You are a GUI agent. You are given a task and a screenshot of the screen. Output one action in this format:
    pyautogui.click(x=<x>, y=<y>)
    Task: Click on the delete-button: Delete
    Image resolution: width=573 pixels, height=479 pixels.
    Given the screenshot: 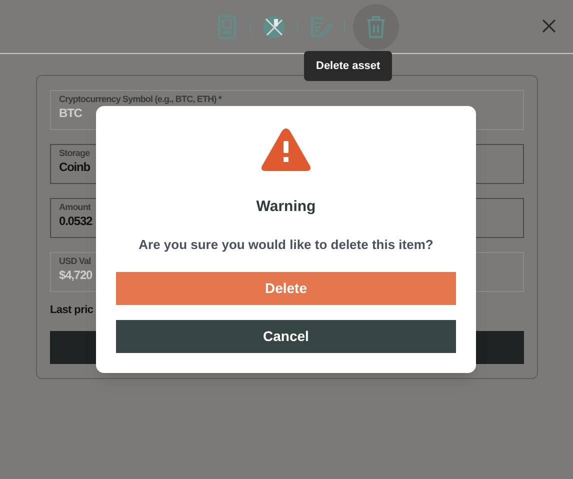 What is the action you would take?
    pyautogui.click(x=286, y=288)
    